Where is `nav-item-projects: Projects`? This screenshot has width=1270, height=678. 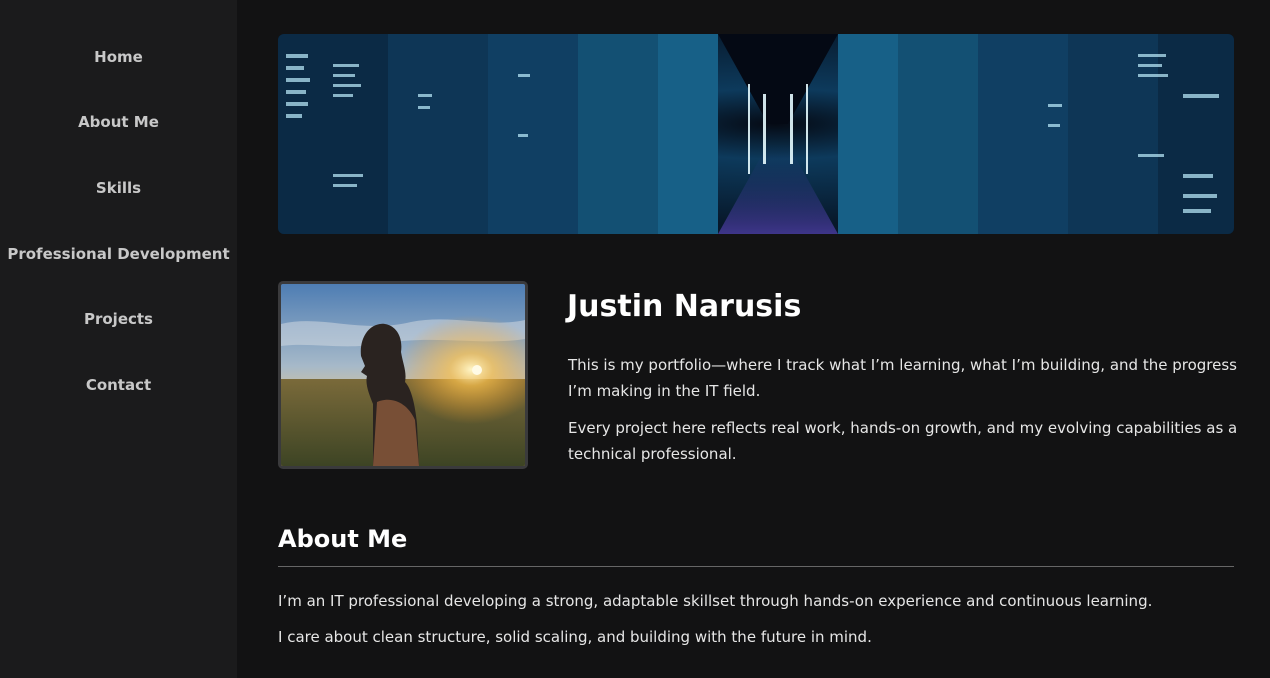 nav-item-projects: Projects is located at coordinates (118, 319).